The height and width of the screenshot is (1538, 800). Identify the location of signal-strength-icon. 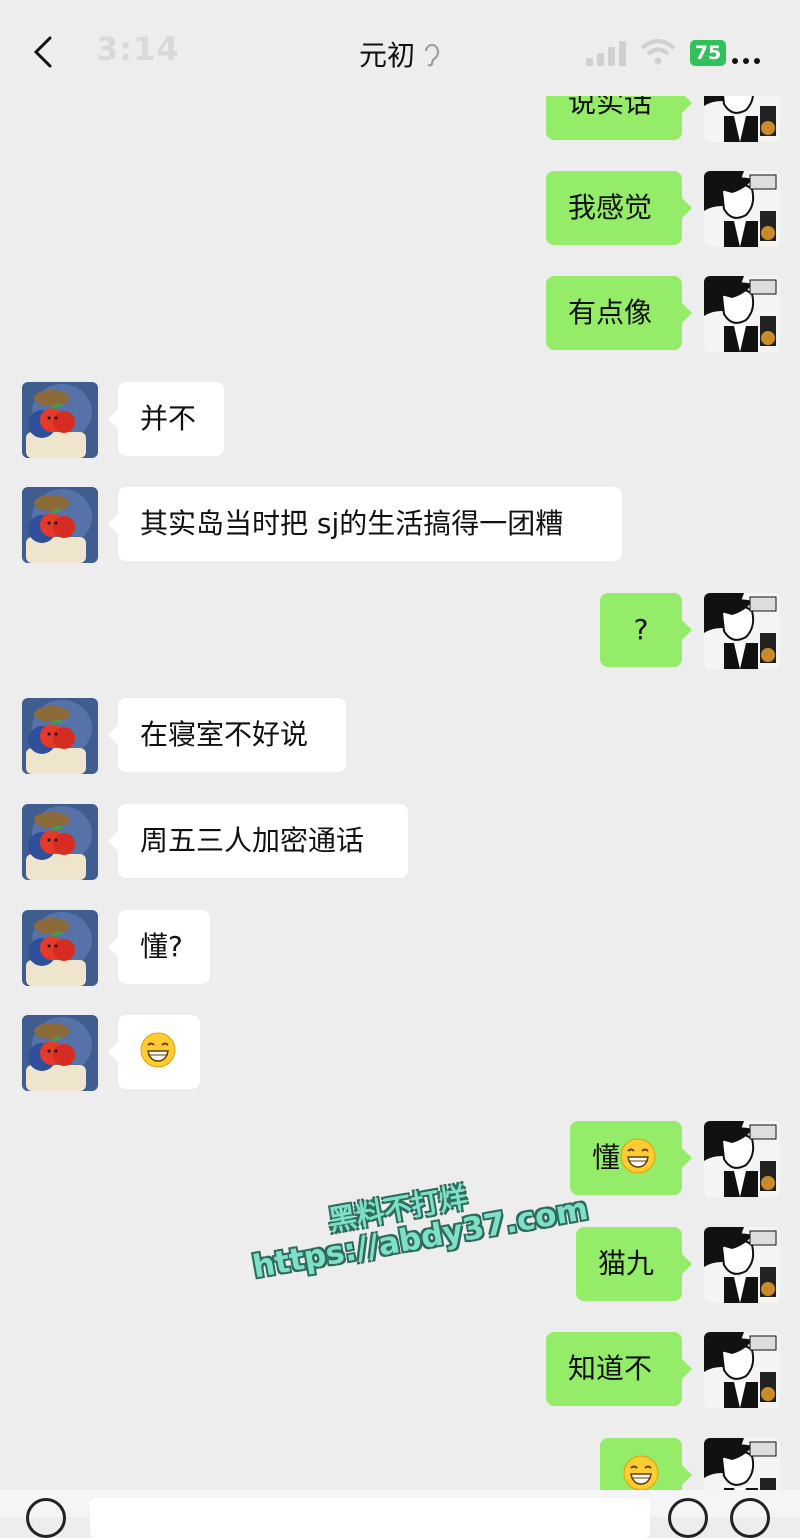
(606, 53).